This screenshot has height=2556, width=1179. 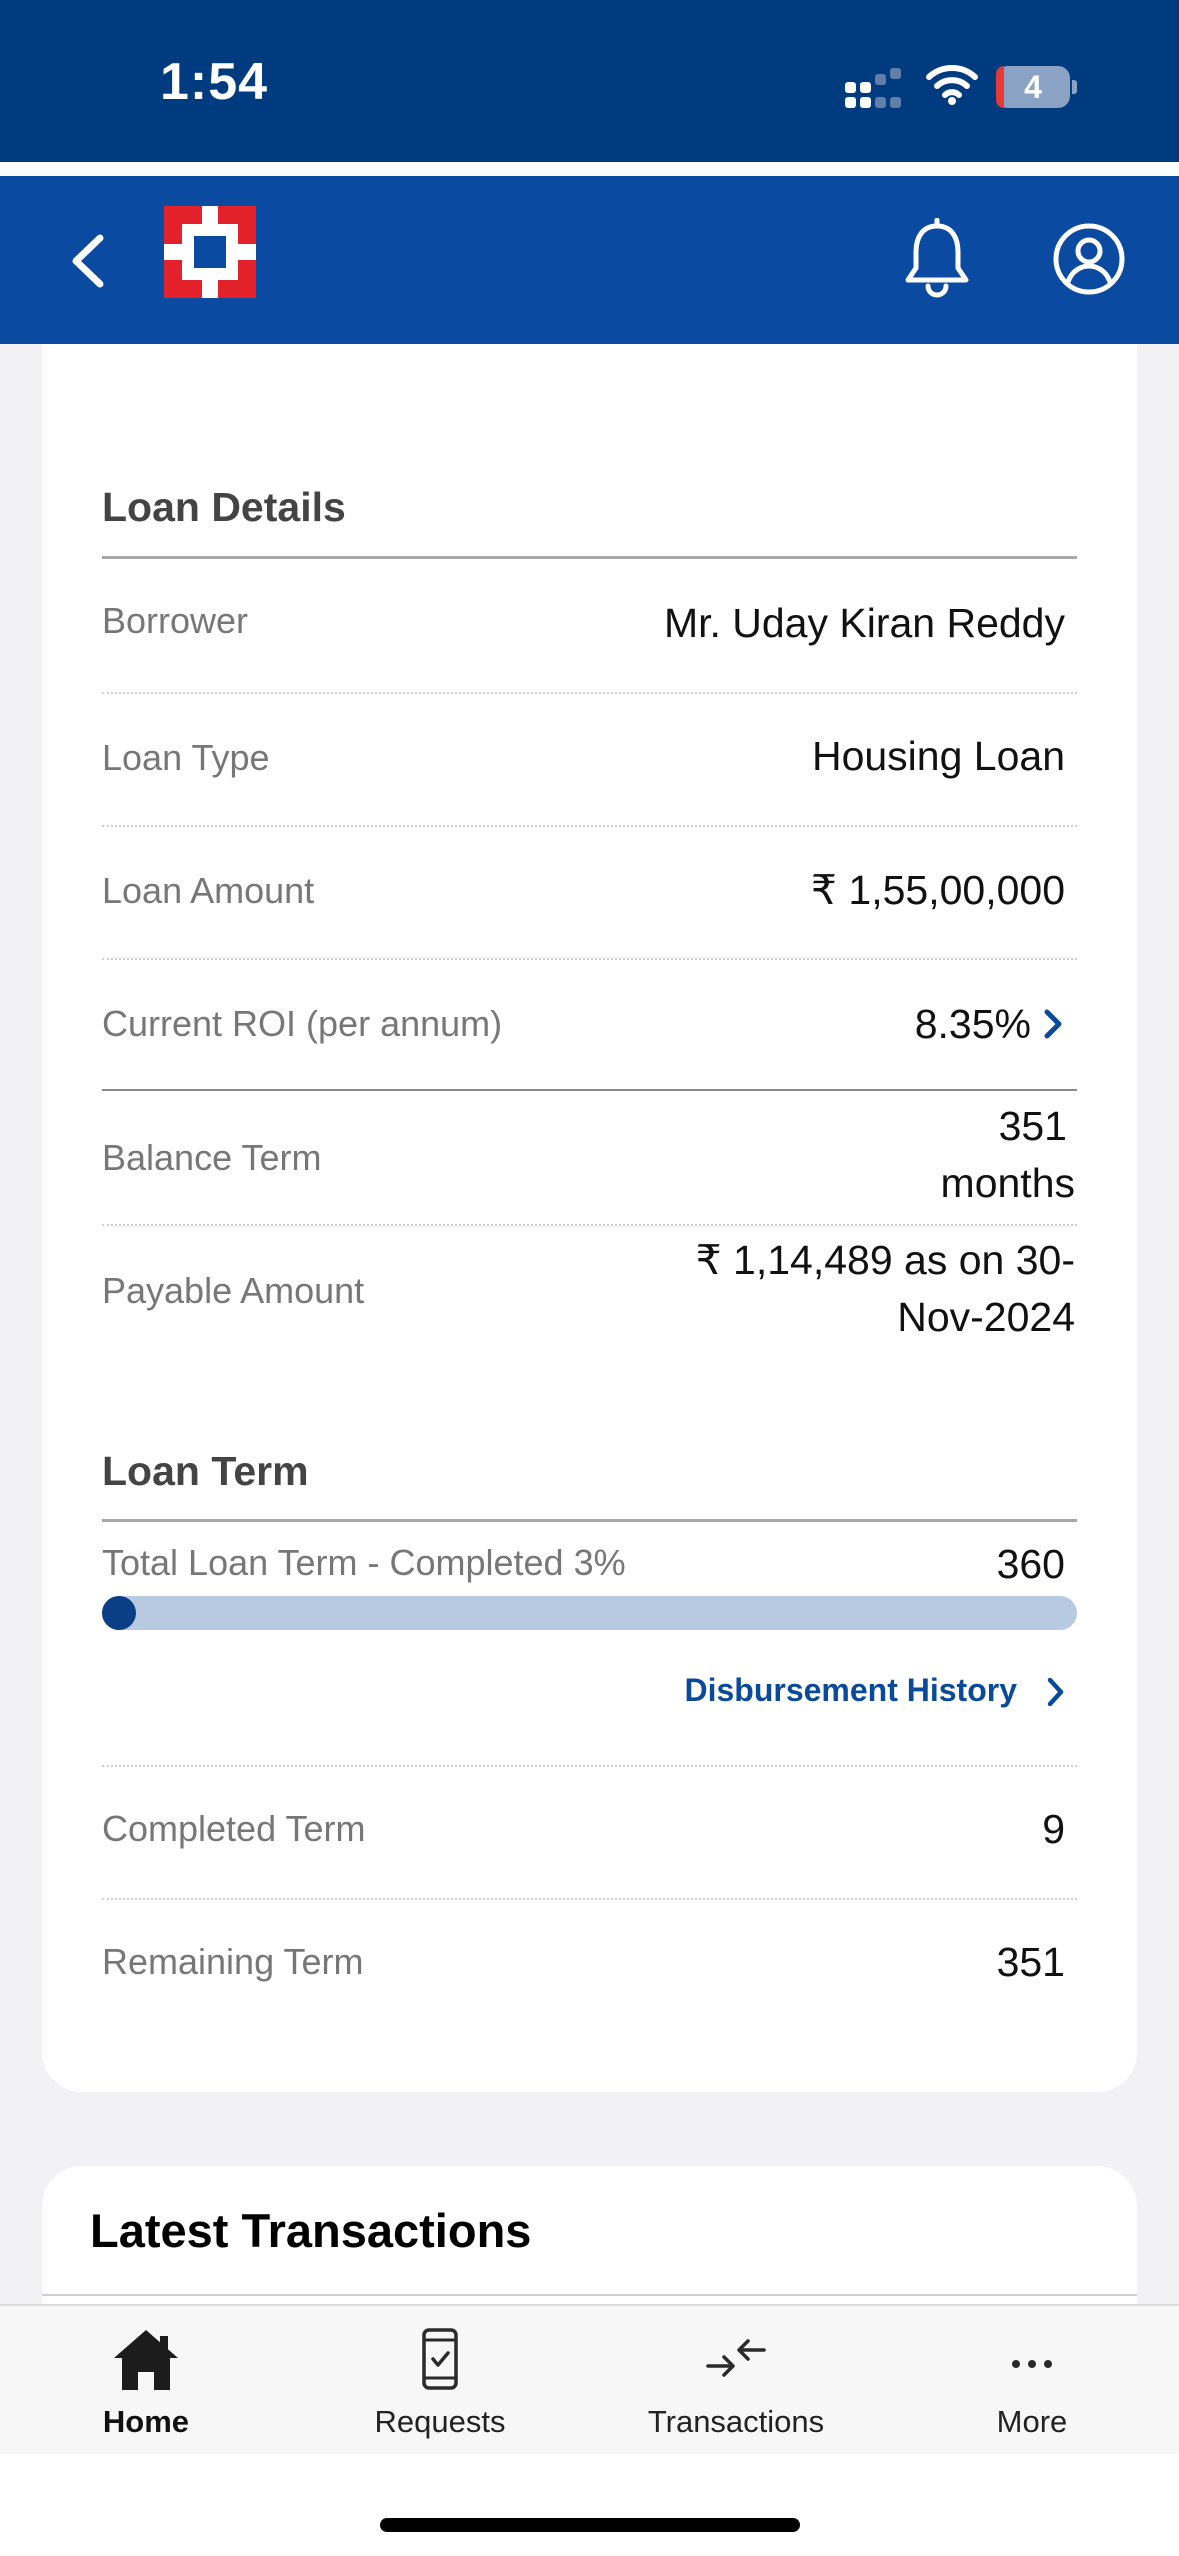 I want to click on home-indicator, so click(x=590, y=2525).